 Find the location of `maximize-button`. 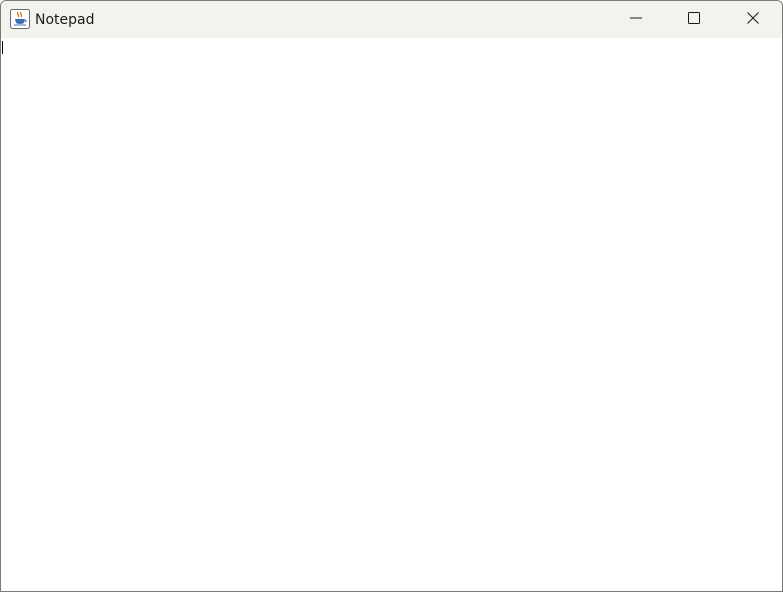

maximize-button is located at coordinates (694, 19).